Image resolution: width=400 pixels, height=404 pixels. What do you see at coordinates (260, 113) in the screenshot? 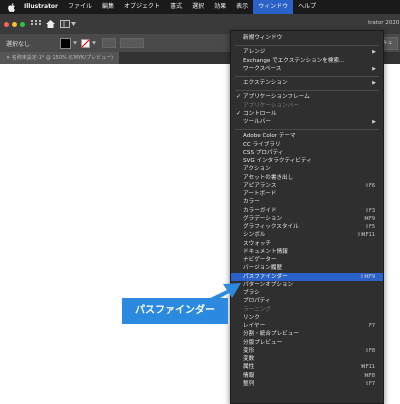
I see `menu-item-label: コントロール` at bounding box center [260, 113].